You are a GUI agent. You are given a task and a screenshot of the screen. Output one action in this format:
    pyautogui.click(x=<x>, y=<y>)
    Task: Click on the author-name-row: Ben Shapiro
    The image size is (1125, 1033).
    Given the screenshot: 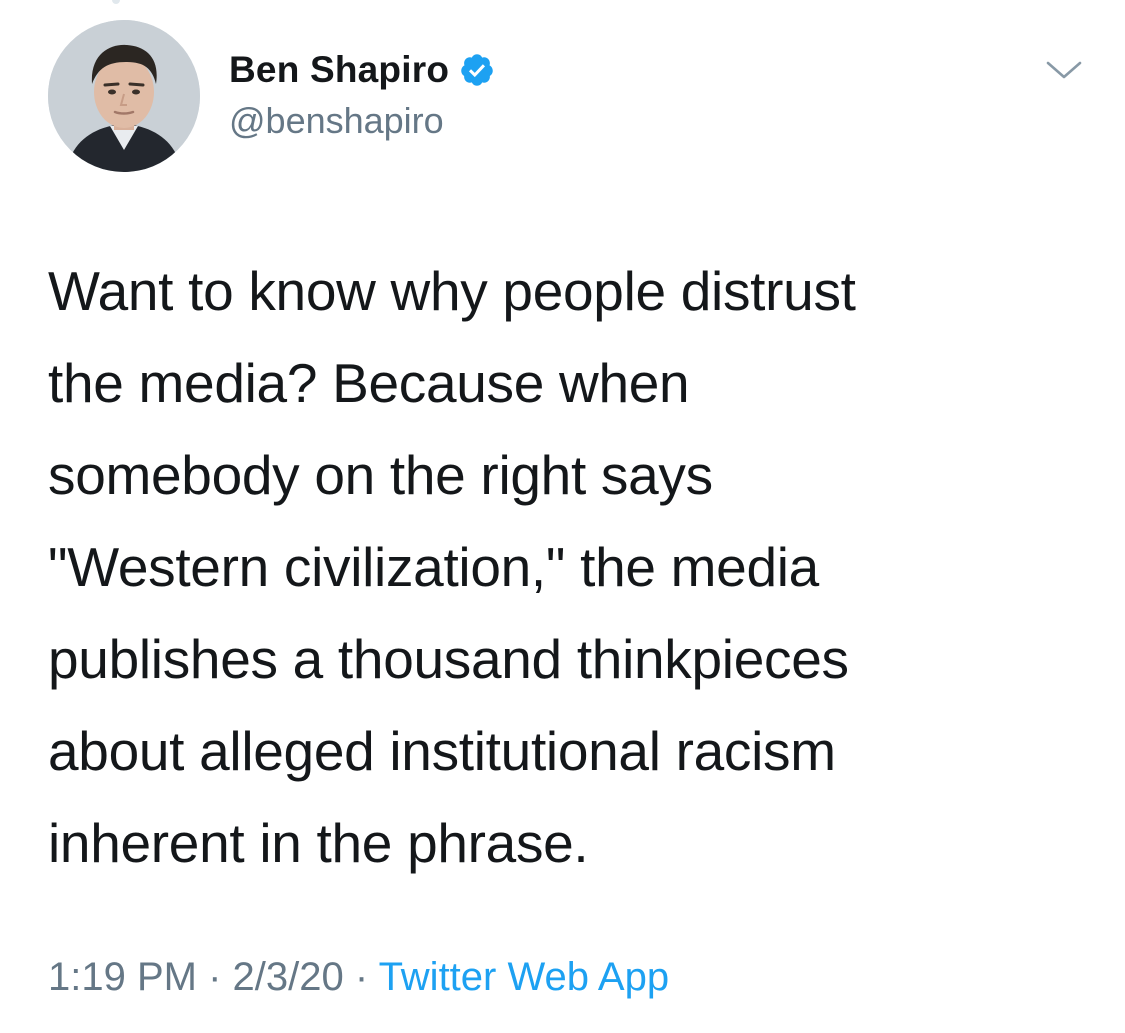 What is the action you would take?
    pyautogui.click(x=362, y=70)
    